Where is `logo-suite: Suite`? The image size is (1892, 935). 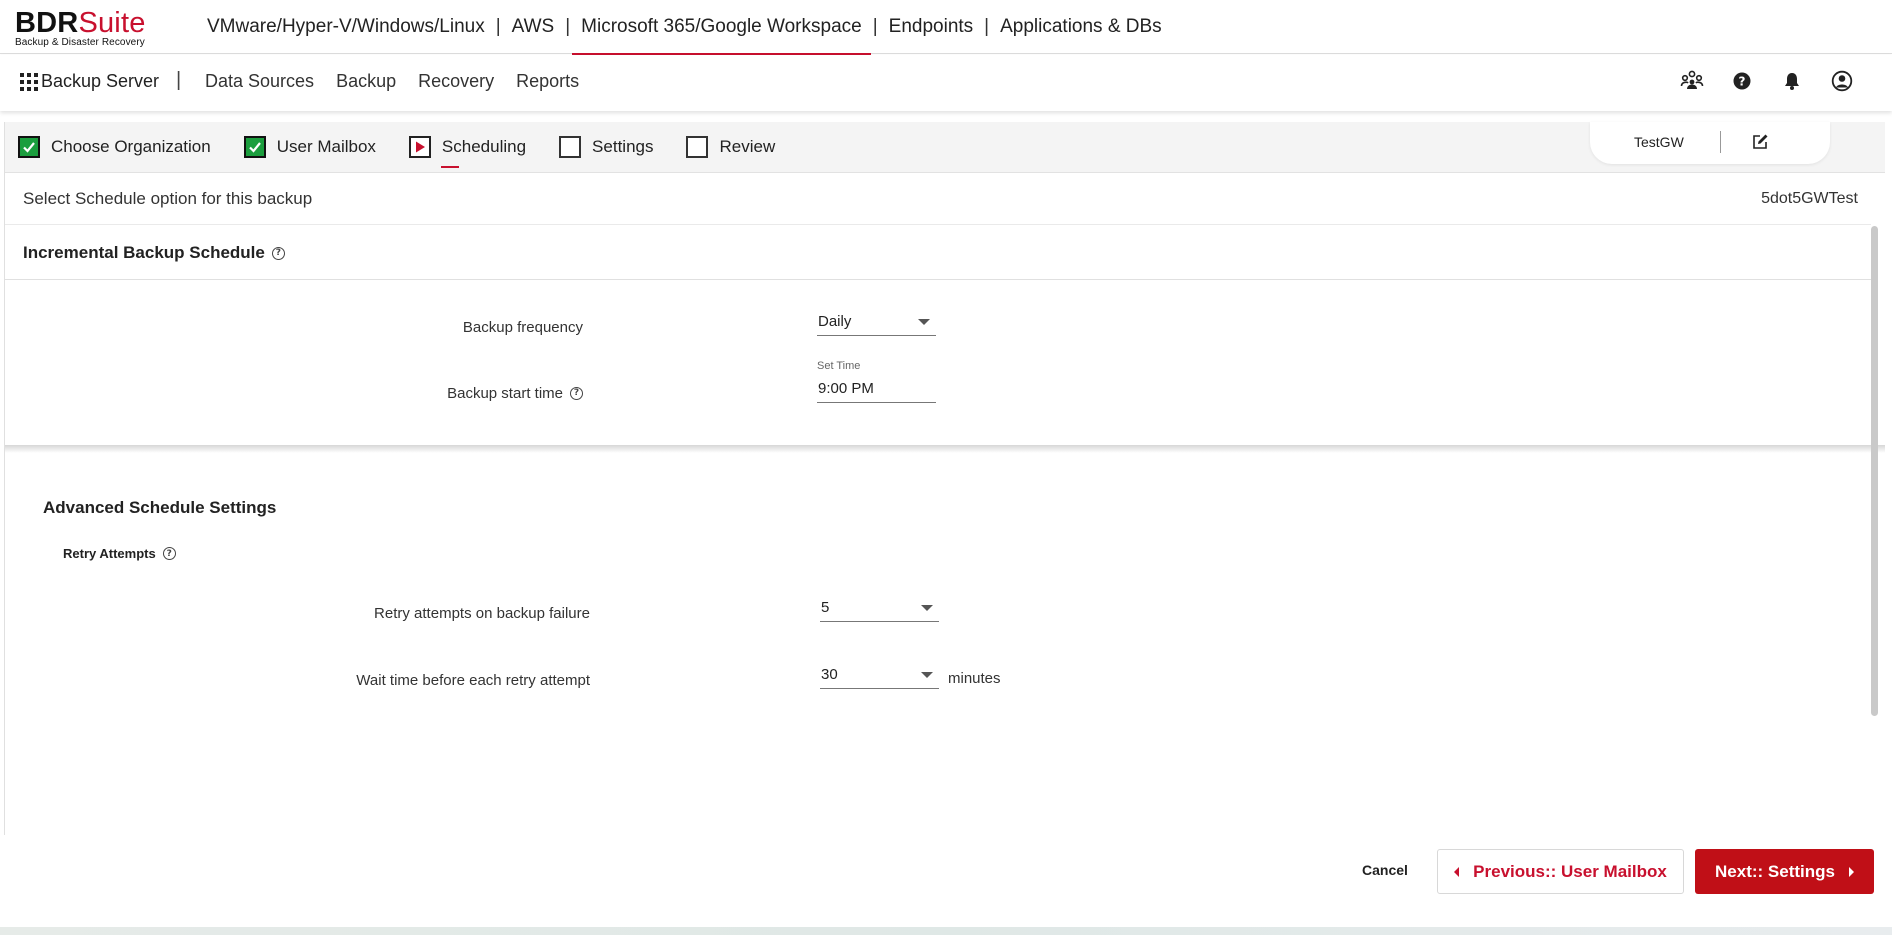
logo-suite: Suite is located at coordinates (112, 23).